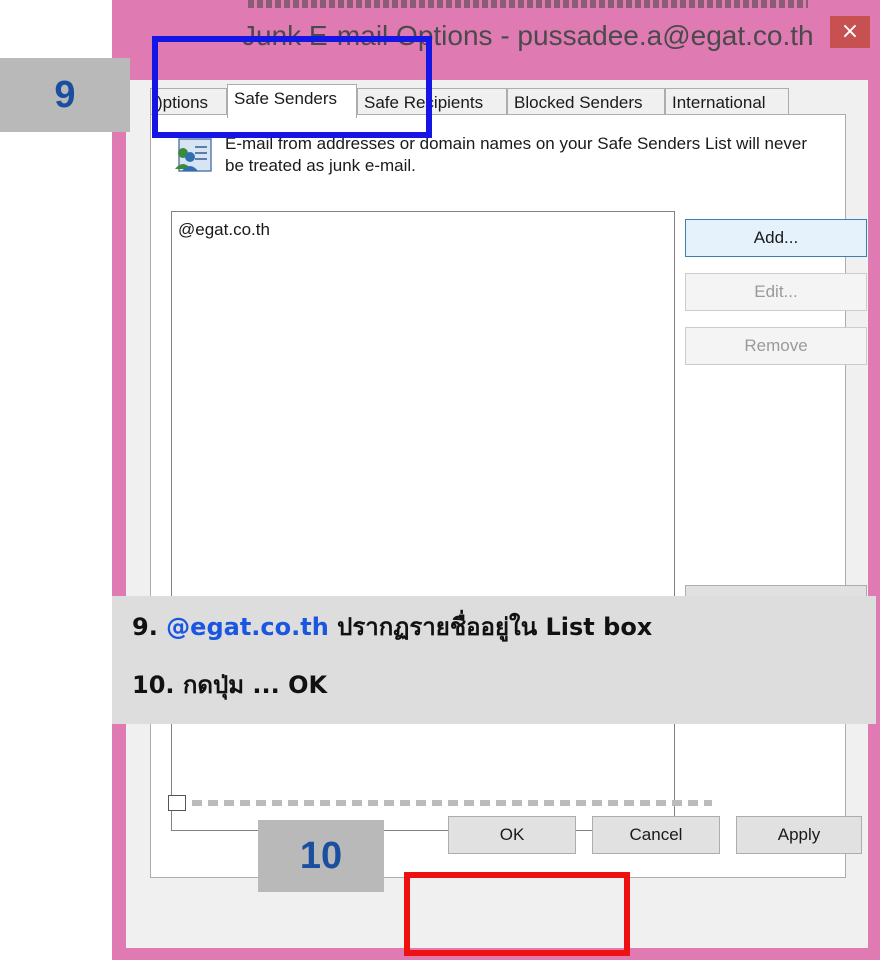  I want to click on tab-international: International, so click(727, 102).